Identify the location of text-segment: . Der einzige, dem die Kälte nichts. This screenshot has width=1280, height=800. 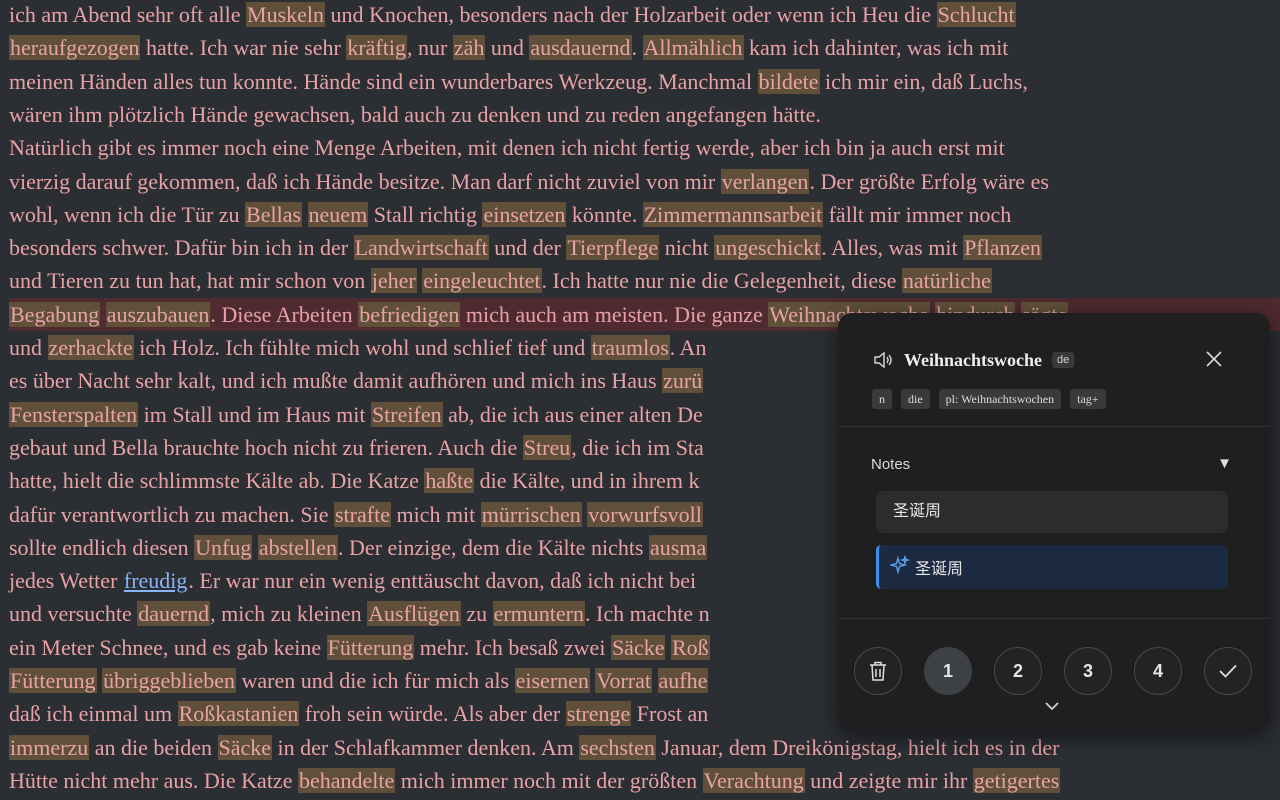
(493, 547).